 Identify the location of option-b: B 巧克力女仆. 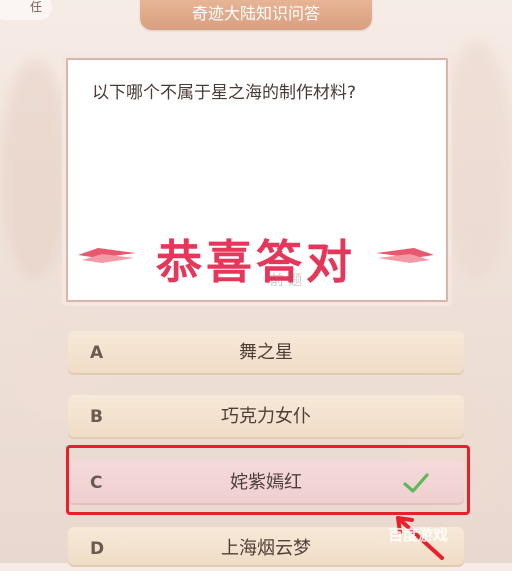
(266, 417).